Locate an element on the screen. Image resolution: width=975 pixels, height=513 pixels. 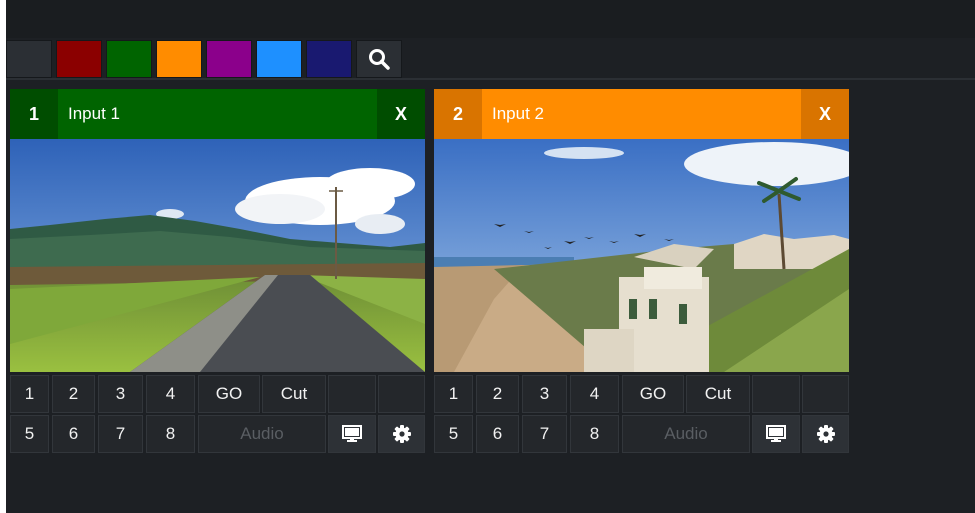
search-button is located at coordinates (379, 59).